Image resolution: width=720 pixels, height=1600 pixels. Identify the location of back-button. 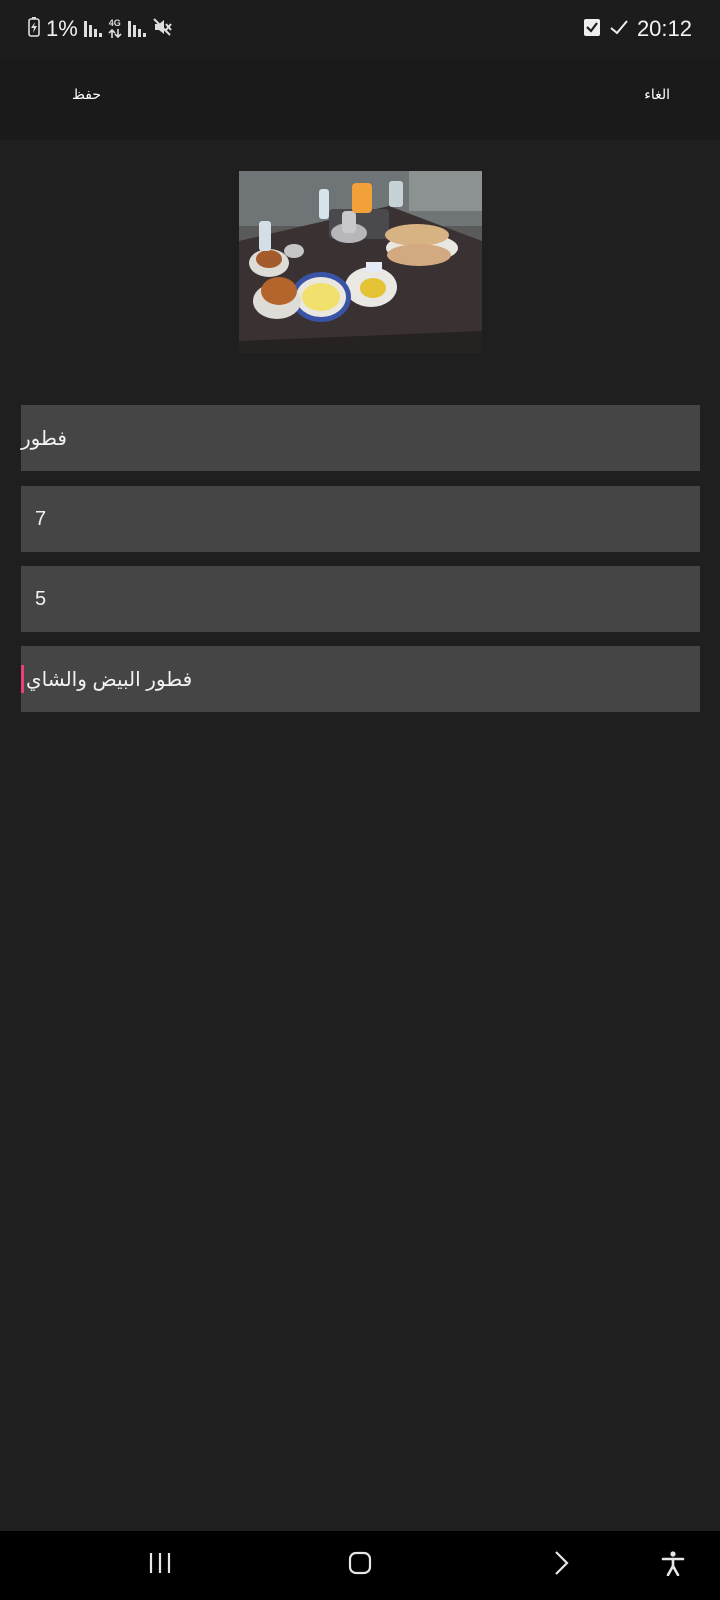
(561, 1565).